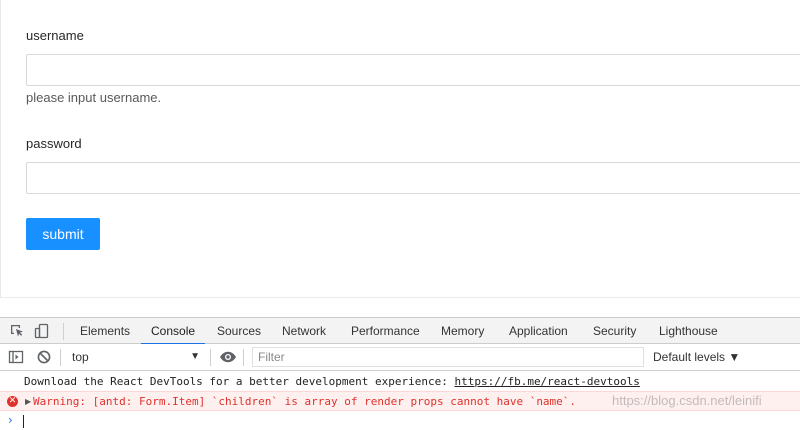 The height and width of the screenshot is (430, 800). I want to click on expand-triangle-icon: ▶, so click(28, 402).